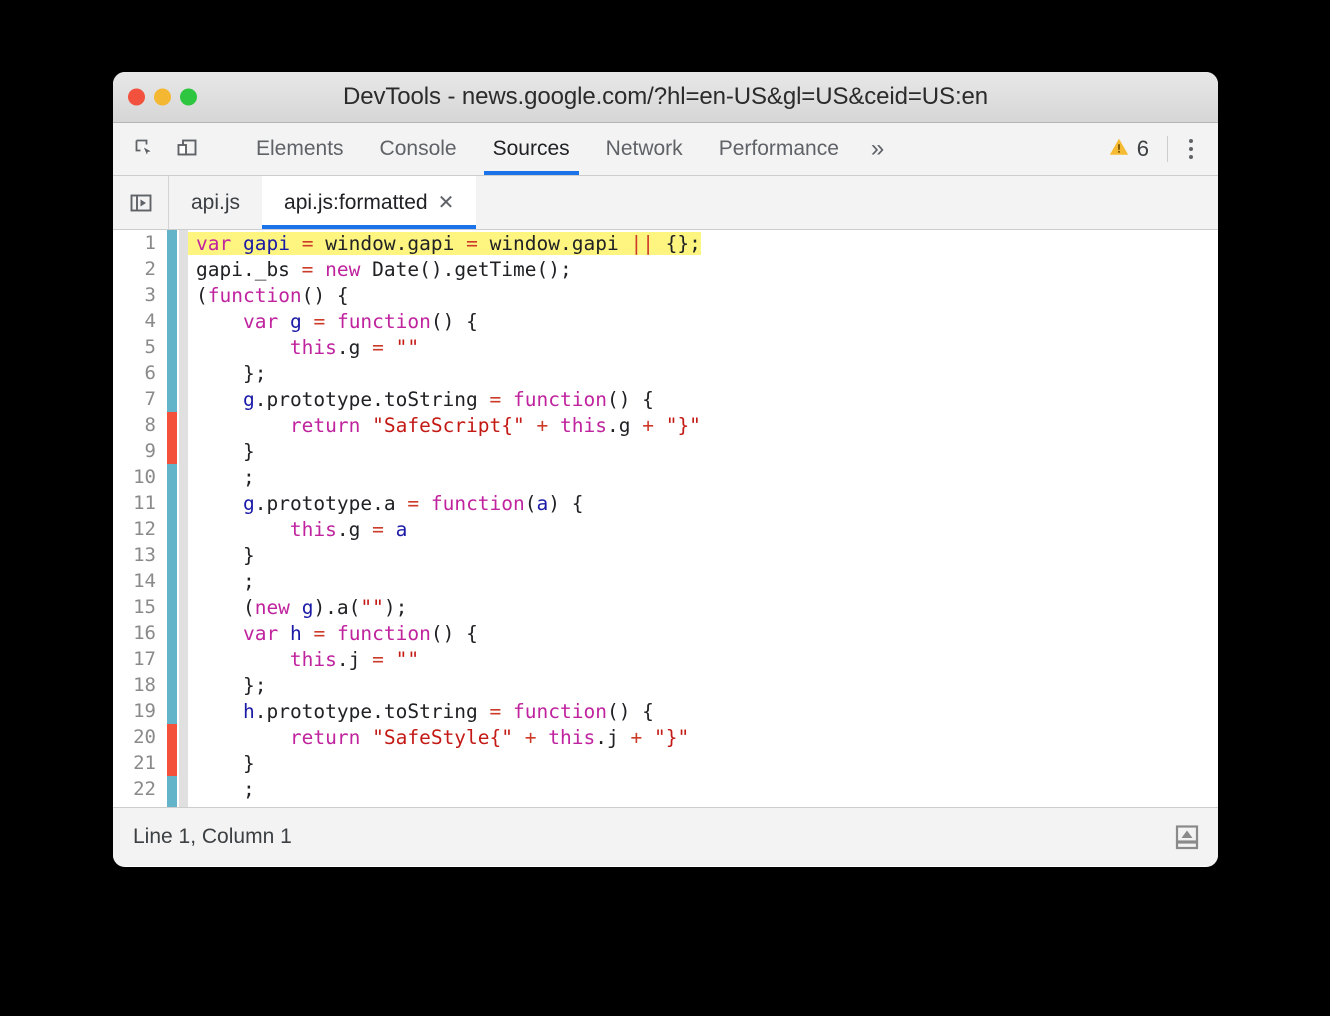  Describe the element at coordinates (139, 269) in the screenshot. I see `line-number: 2` at that location.